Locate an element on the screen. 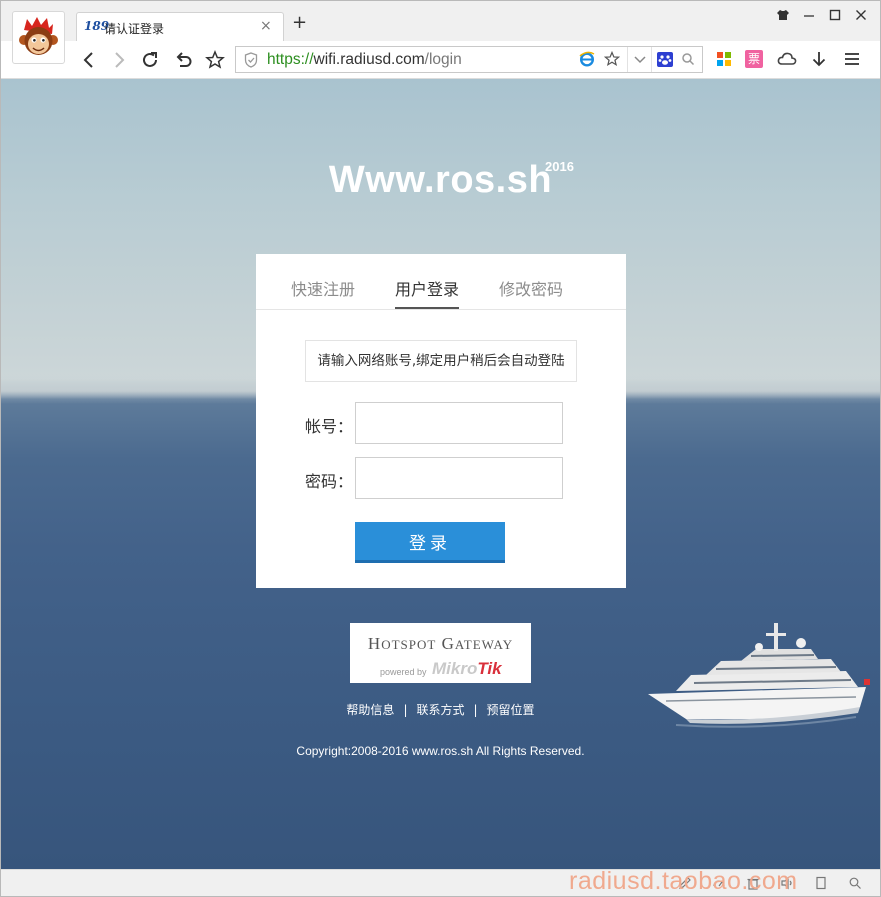  hotspot-powered-by: powered by is located at coordinates (403, 672).